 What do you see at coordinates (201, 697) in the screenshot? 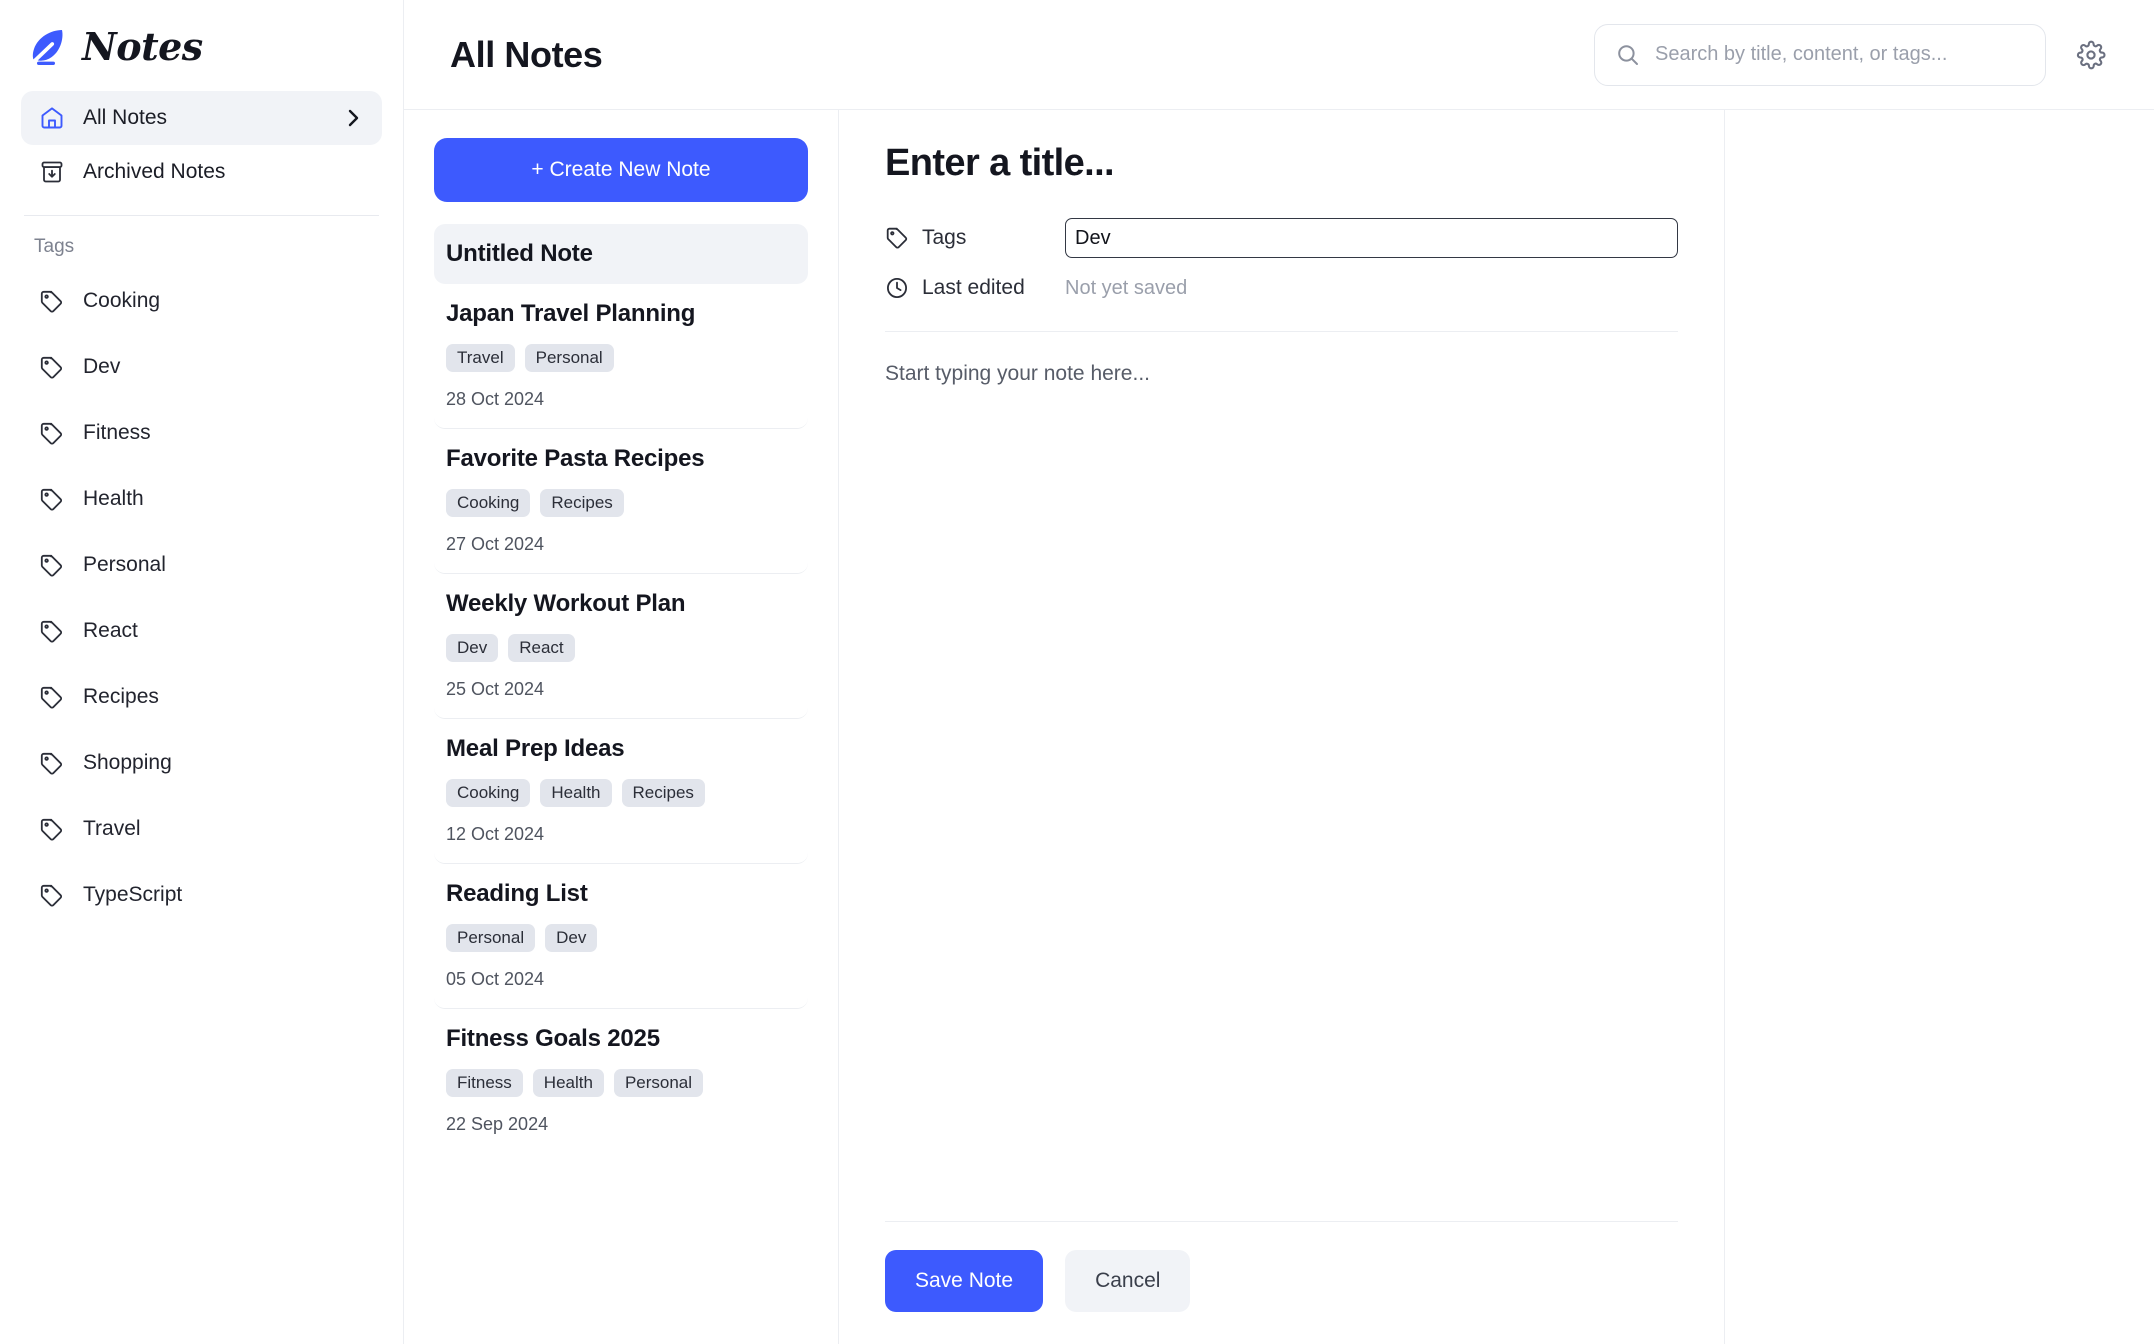
I see `sidebar-tag-recipes: Recipes` at bounding box center [201, 697].